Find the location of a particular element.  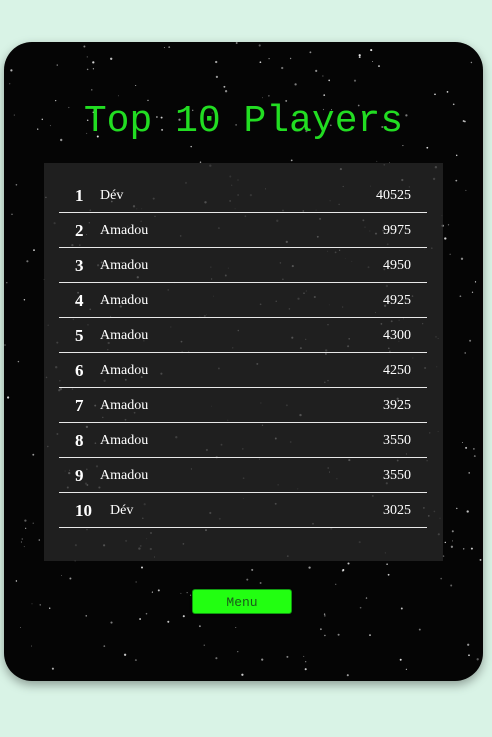

leaderboard-row: 4 Amadou 4925 is located at coordinates (243, 300).